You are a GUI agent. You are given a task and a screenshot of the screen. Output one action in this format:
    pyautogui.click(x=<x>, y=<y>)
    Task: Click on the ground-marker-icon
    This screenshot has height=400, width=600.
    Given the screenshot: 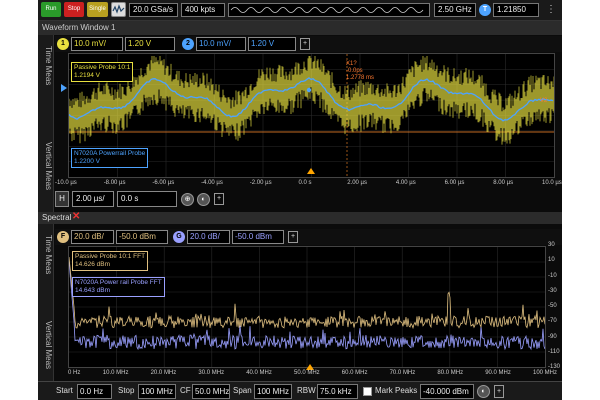 What is the action you would take?
    pyautogui.click(x=64, y=88)
    